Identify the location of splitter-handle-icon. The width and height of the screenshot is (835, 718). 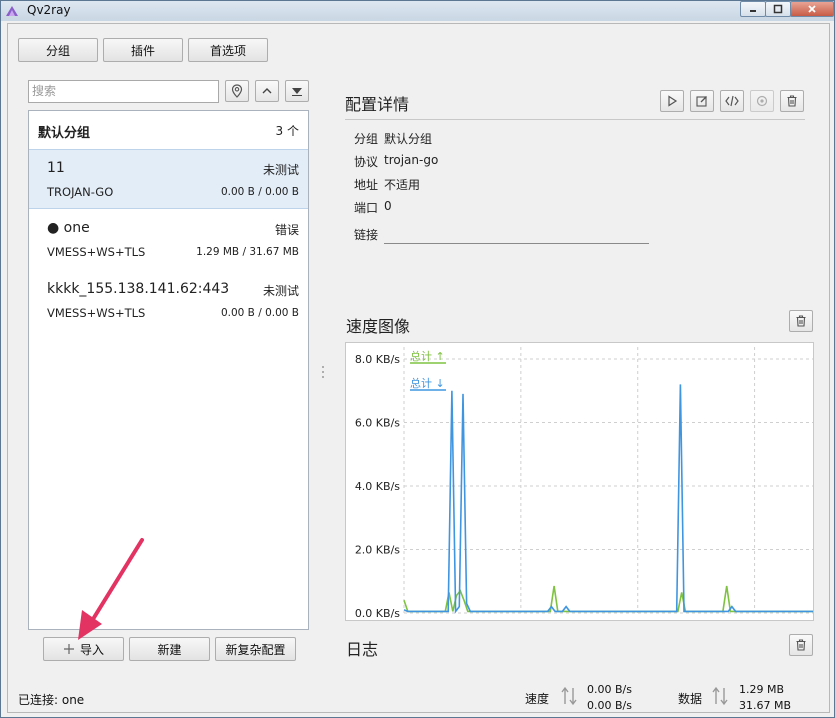
(323, 372).